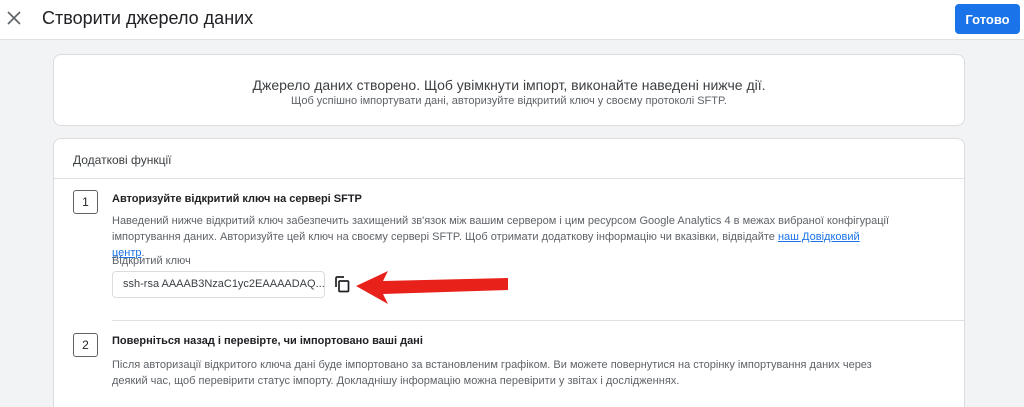  Describe the element at coordinates (151, 261) in the screenshot. I see `public-key-label: Відкритий ключ` at that location.